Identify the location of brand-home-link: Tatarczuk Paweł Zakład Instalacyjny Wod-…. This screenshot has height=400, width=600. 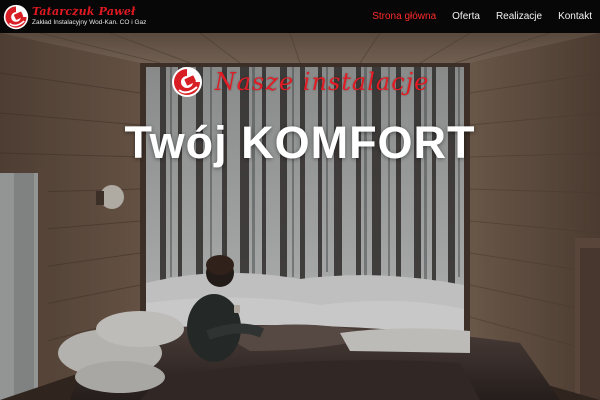
(73, 16).